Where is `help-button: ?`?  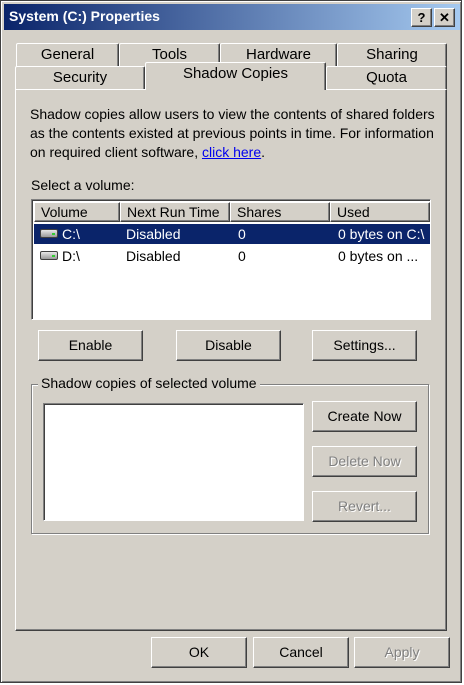 help-button: ? is located at coordinates (421, 17).